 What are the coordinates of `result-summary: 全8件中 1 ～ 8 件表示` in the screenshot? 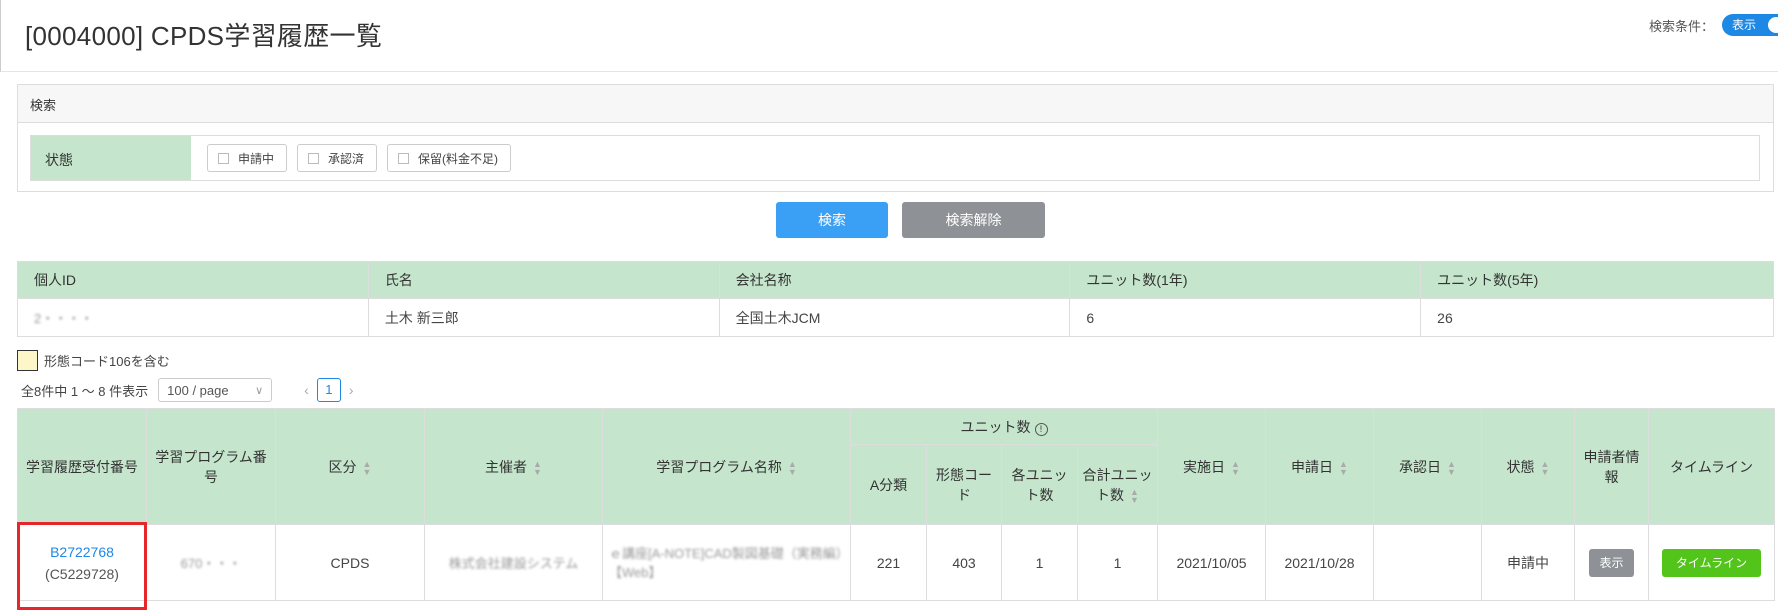 It's located at (85, 391).